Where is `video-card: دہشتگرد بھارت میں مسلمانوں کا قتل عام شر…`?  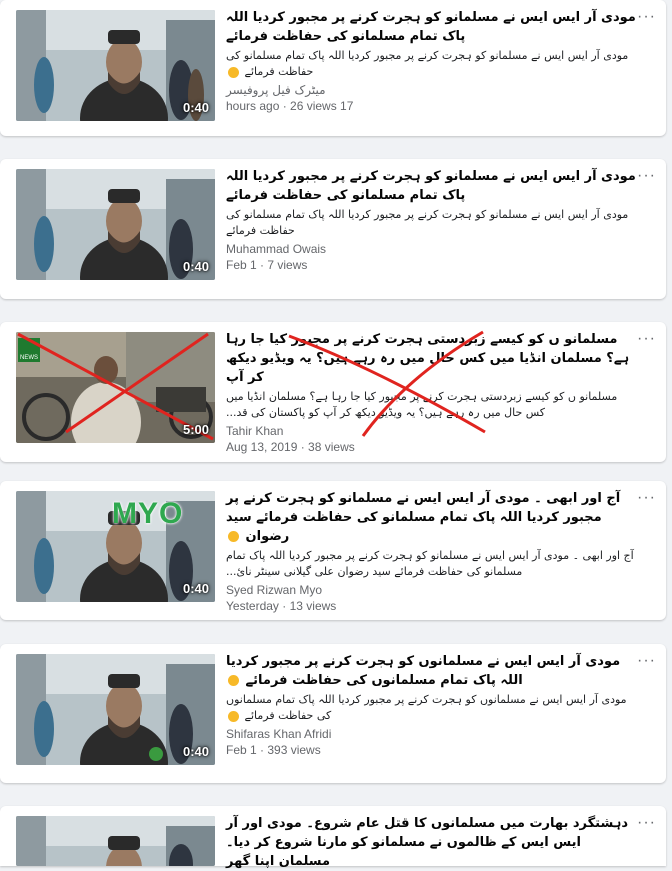
video-card: دہشتگرد بھارت میں مسلمانوں کا قتل عام شر… is located at coordinates (333, 837).